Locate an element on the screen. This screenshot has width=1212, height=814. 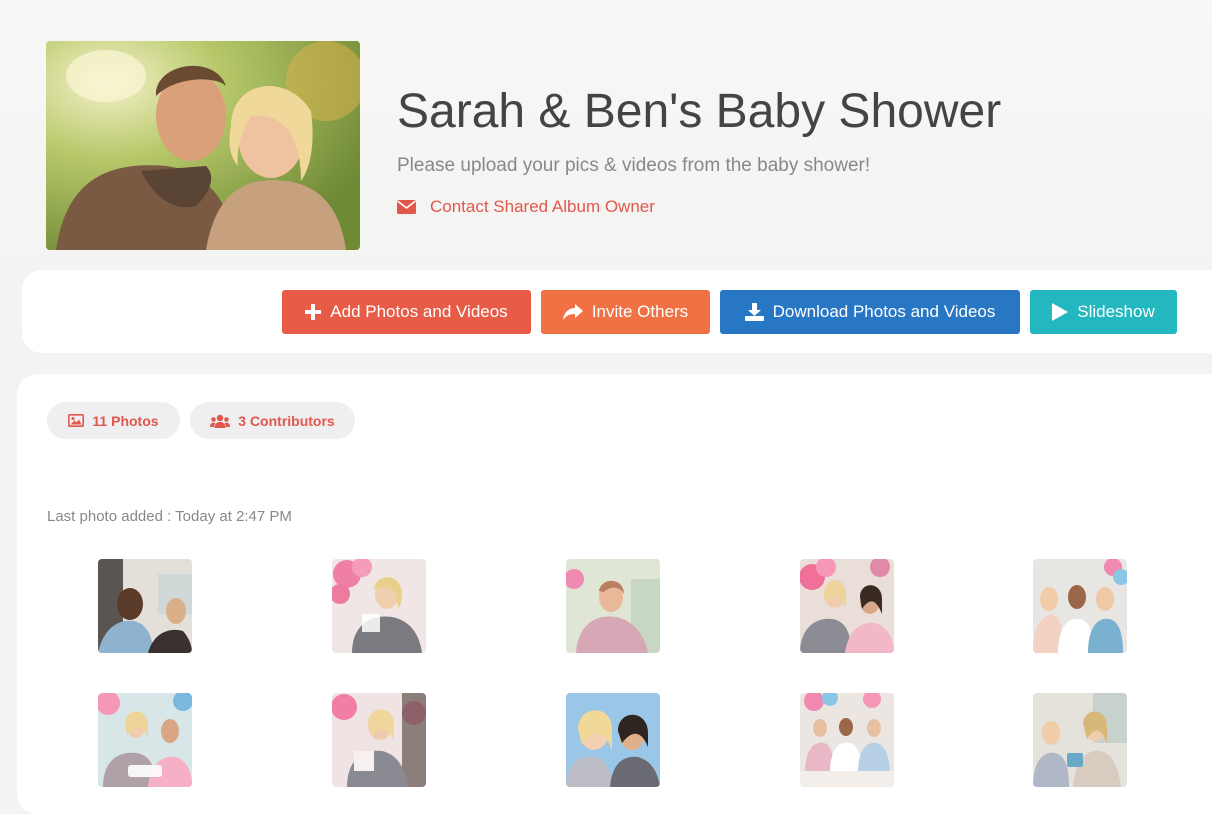
contact-owner-link: Contact Shared Album Owner is located at coordinates (526, 207).